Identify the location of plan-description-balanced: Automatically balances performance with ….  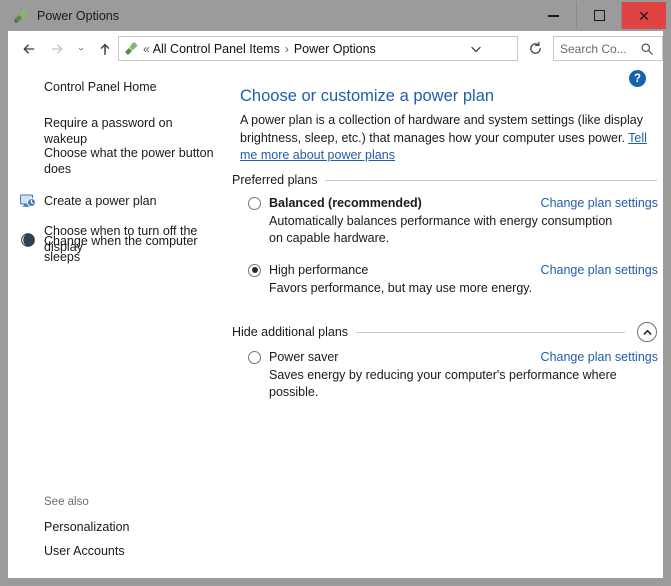
(441, 229).